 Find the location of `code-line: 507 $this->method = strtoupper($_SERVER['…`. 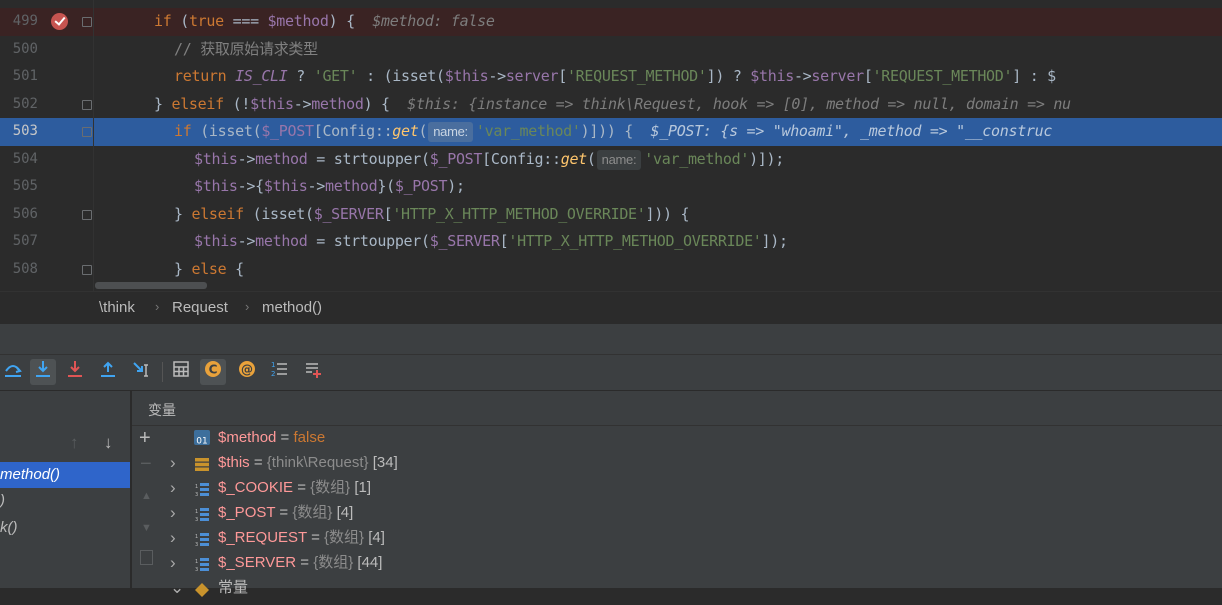

code-line: 507 $this->method = strtoupper($_SERVER['… is located at coordinates (611, 242).